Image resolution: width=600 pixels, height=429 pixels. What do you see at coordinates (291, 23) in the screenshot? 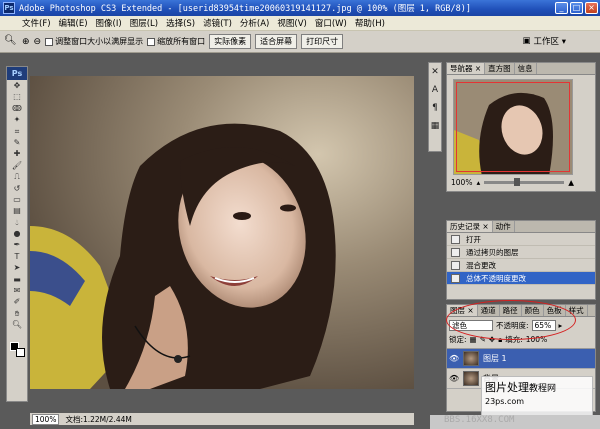
I see `menu-view: 视图(V)` at bounding box center [291, 23].